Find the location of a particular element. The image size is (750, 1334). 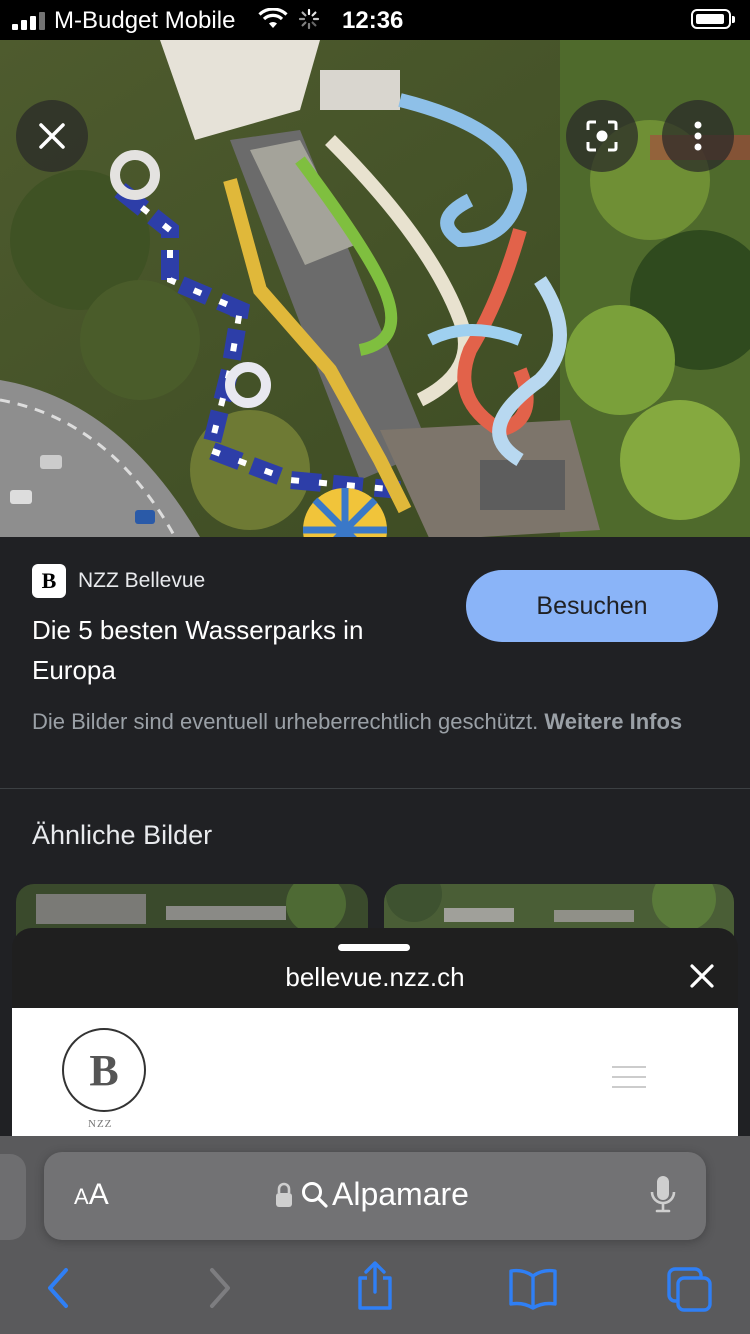

source-favicon: B is located at coordinates (49, 581).